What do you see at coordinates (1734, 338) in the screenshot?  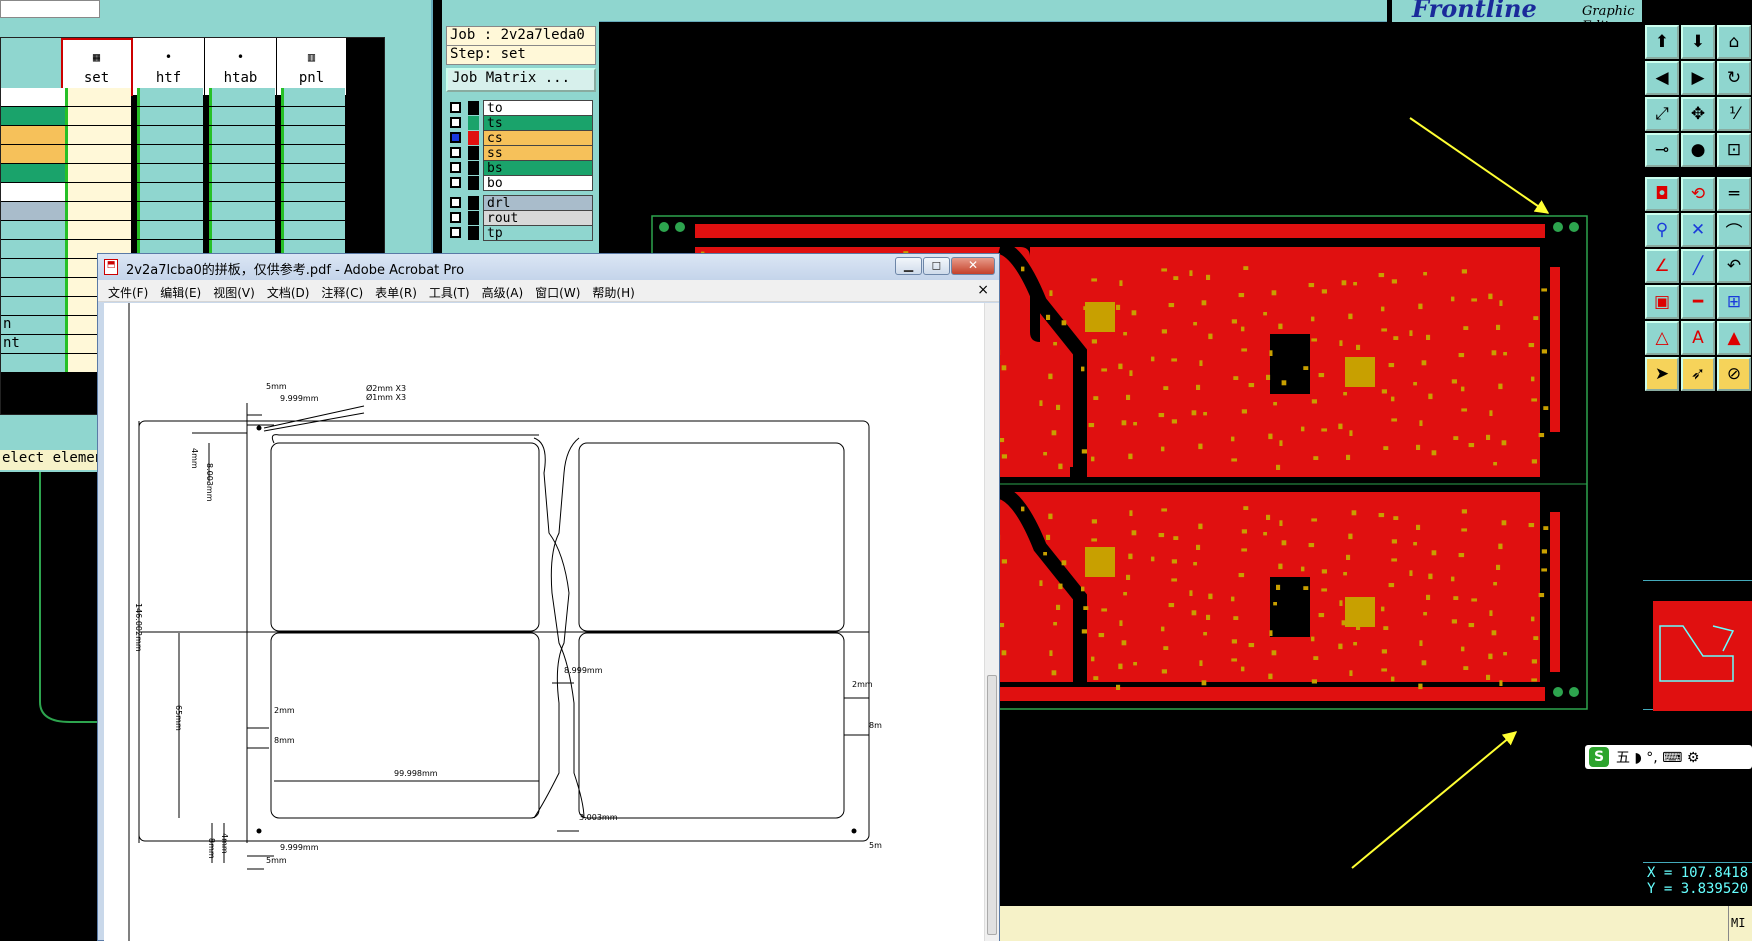 I see `triangle-fill-button: ▲` at bounding box center [1734, 338].